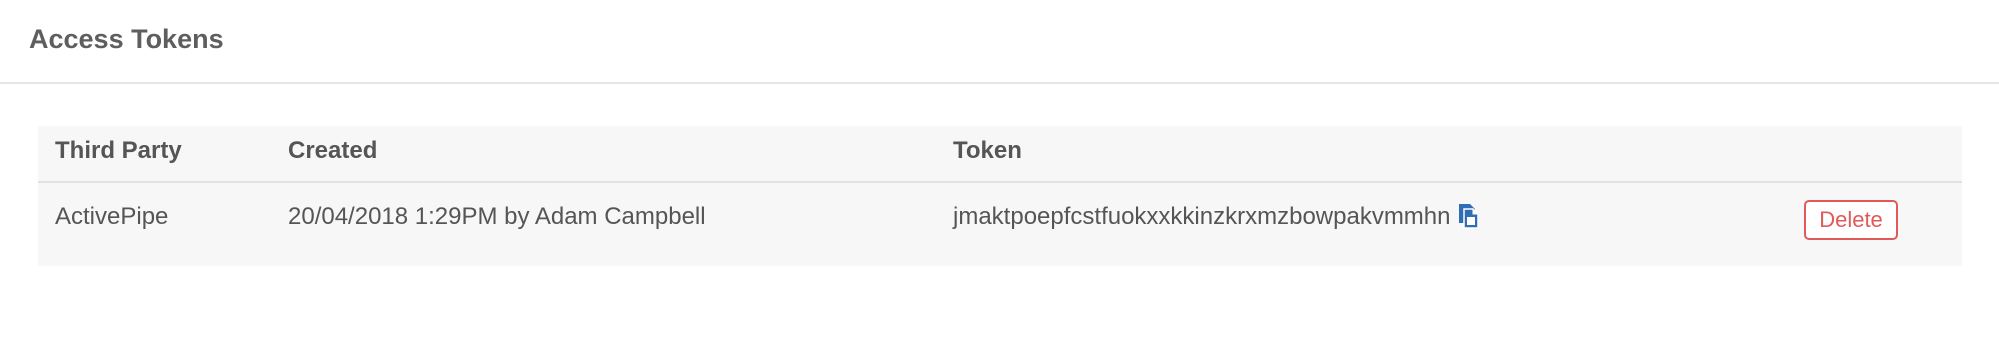 The width and height of the screenshot is (1999, 342). Describe the element at coordinates (333, 150) in the screenshot. I see `column-header-created: Created` at that location.